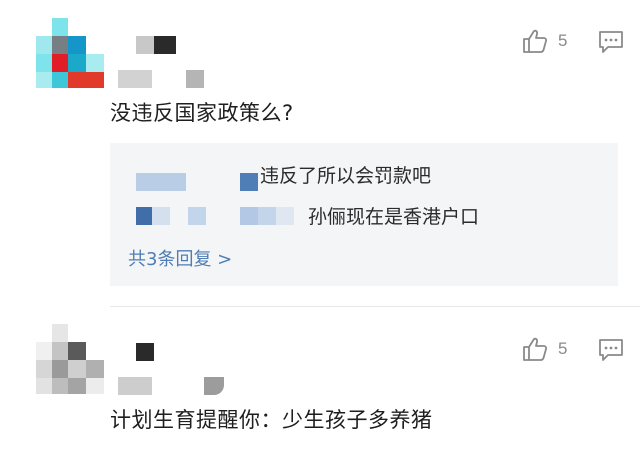 Image resolution: width=640 pixels, height=454 pixels. Describe the element at coordinates (180, 258) in the screenshot. I see `view-more-replies-link: 共3条回复 >` at that location.